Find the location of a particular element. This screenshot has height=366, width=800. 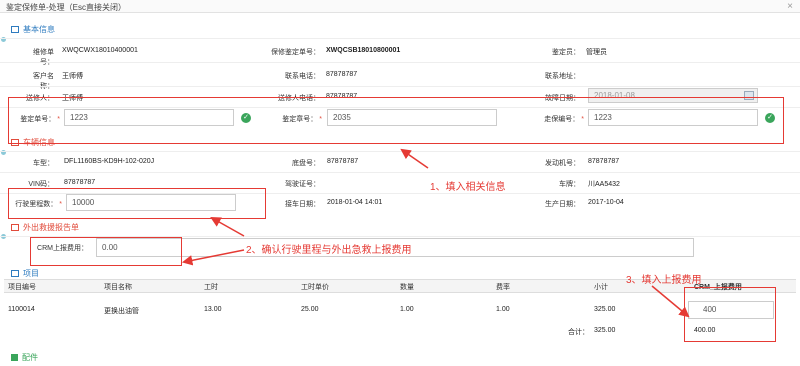

arrow-2a is located at coordinates (227, 226).